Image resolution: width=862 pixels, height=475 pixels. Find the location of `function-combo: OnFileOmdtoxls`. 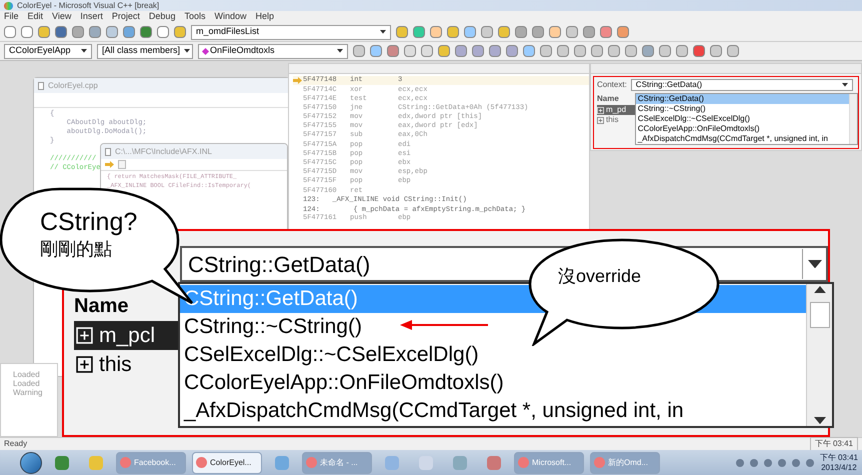

function-combo: OnFileOmdtoxls is located at coordinates (273, 51).